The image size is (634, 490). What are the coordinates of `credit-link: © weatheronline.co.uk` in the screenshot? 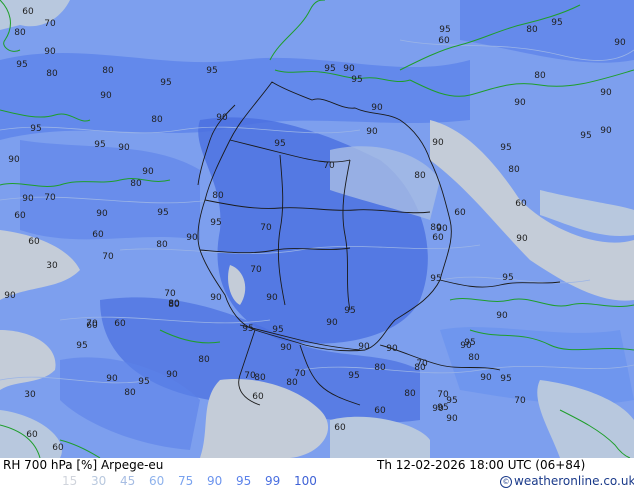 It's located at (567, 481).